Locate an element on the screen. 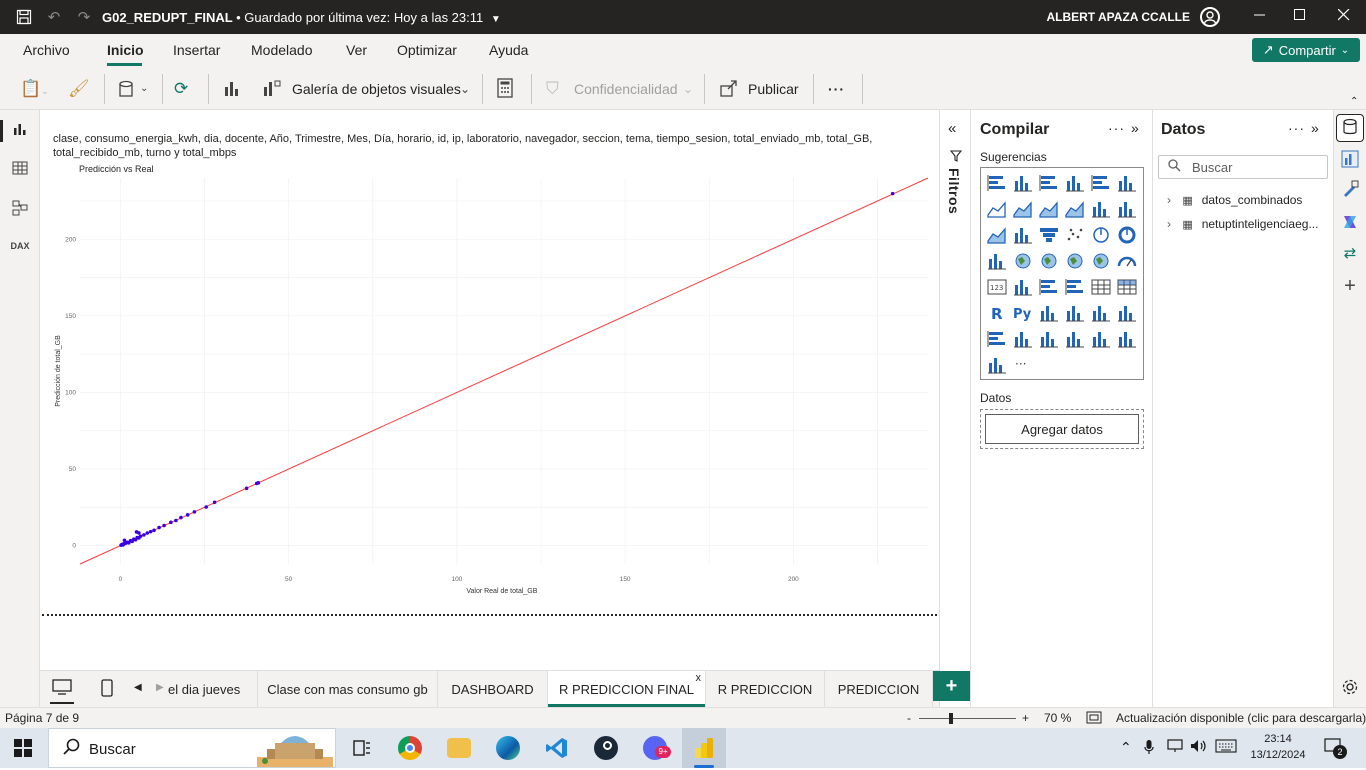 The image size is (1366, 770). system-clock: 23:14 13/12/2024 is located at coordinates (1278, 747).